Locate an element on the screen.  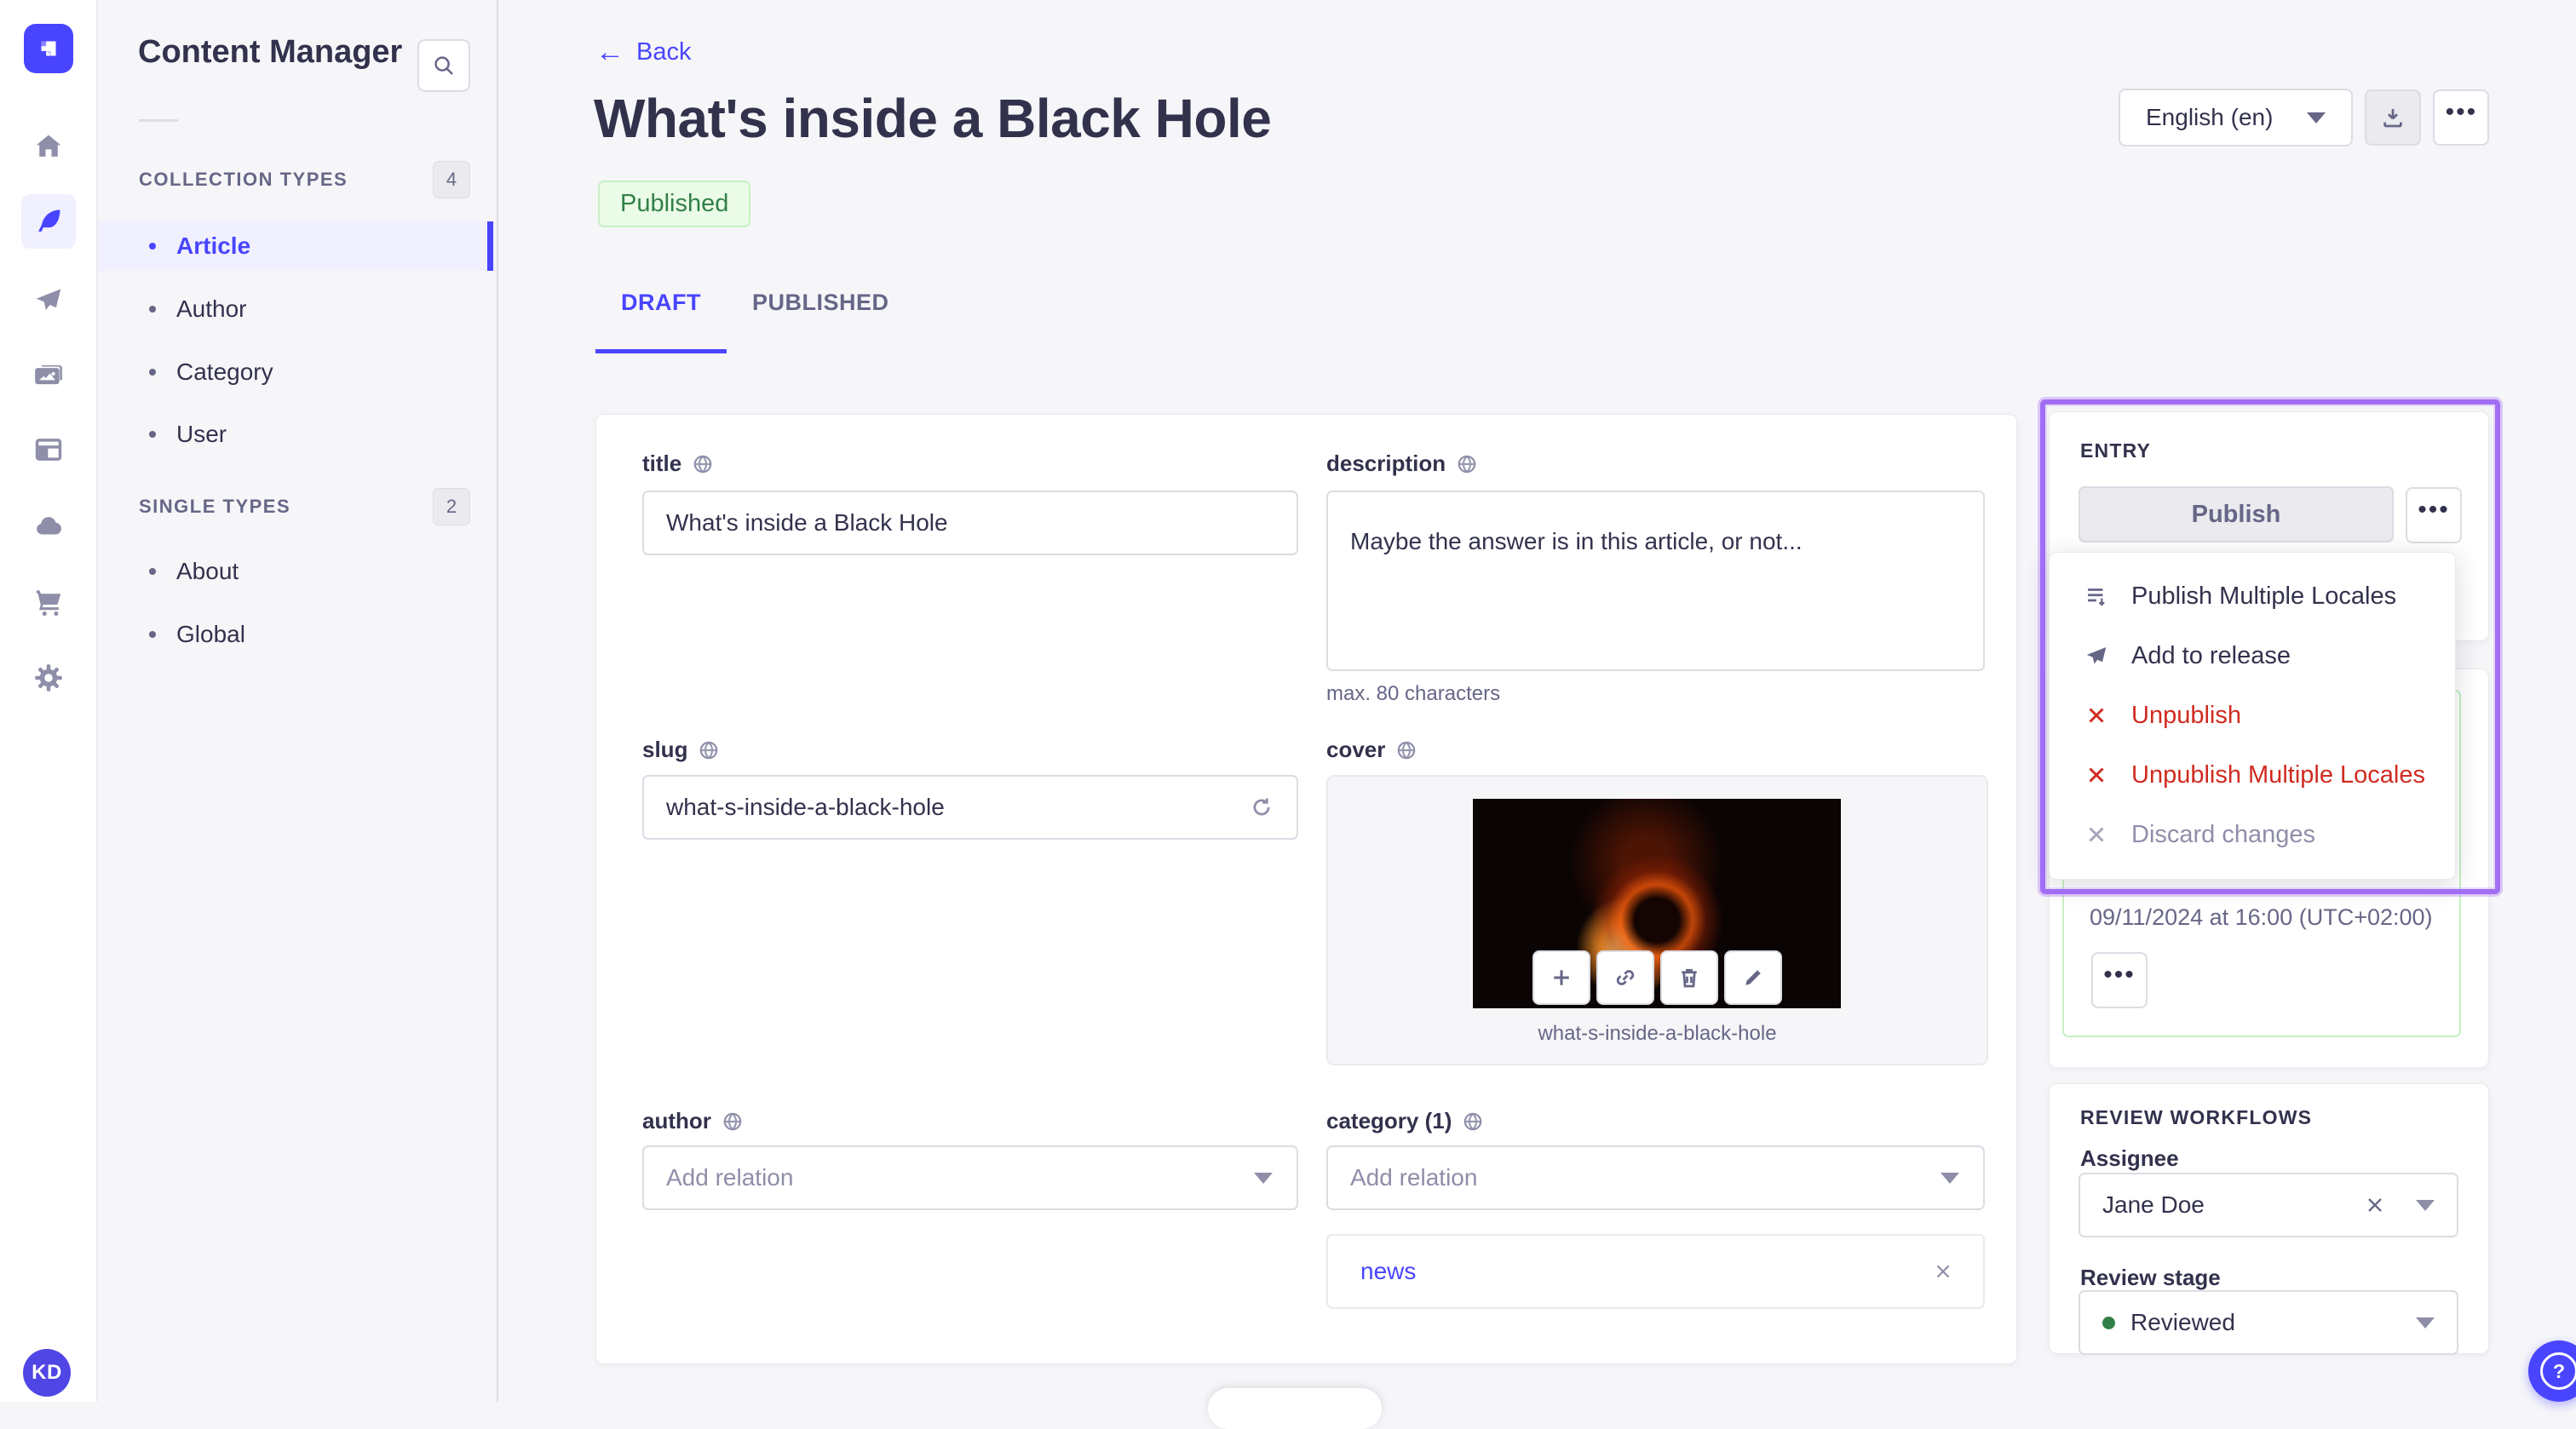
back-arrow-icon: ← is located at coordinates (610, 52).